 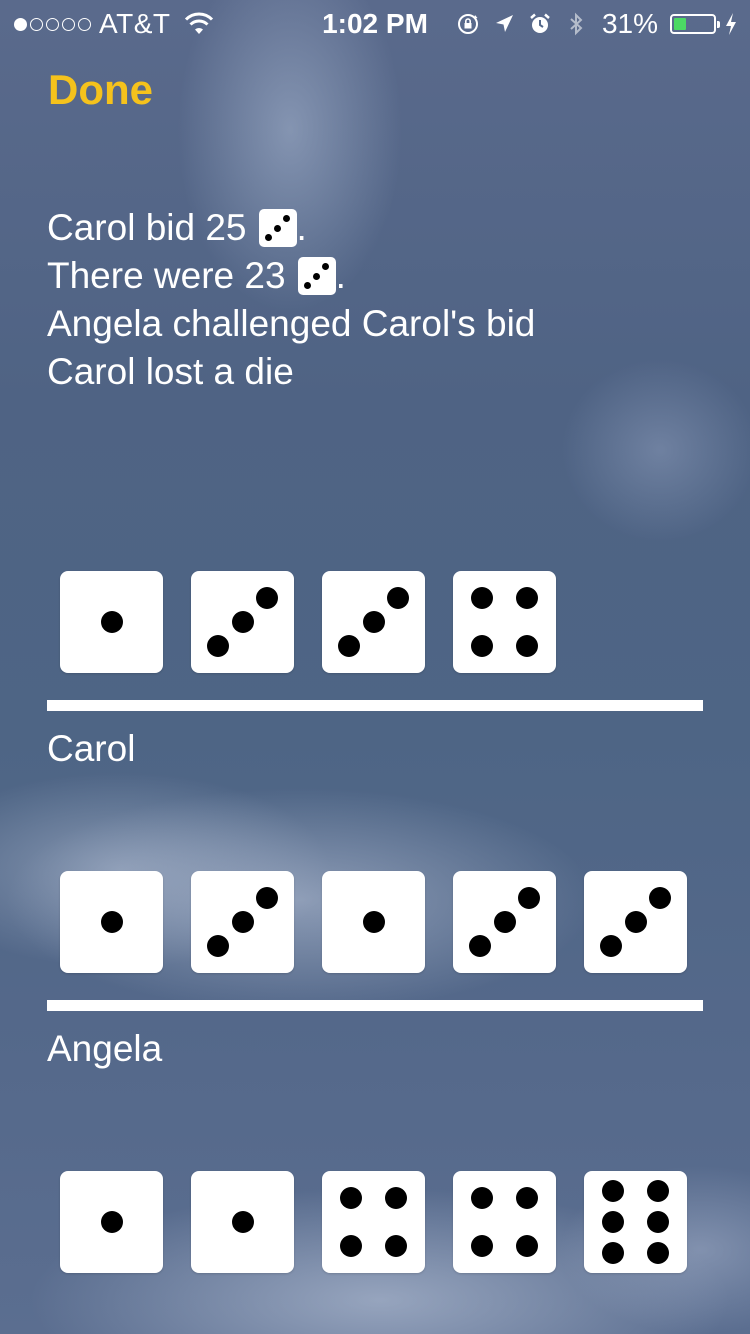 What do you see at coordinates (695, 24) in the screenshot?
I see `battery-icon` at bounding box center [695, 24].